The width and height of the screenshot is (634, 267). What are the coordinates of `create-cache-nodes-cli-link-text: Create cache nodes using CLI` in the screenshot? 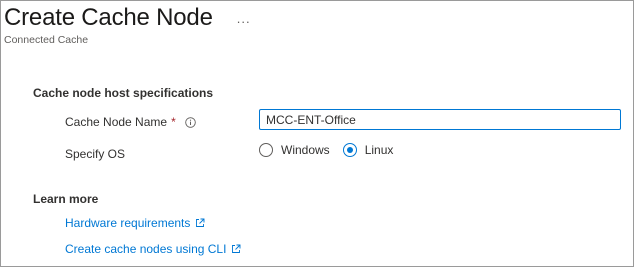 It's located at (146, 249).